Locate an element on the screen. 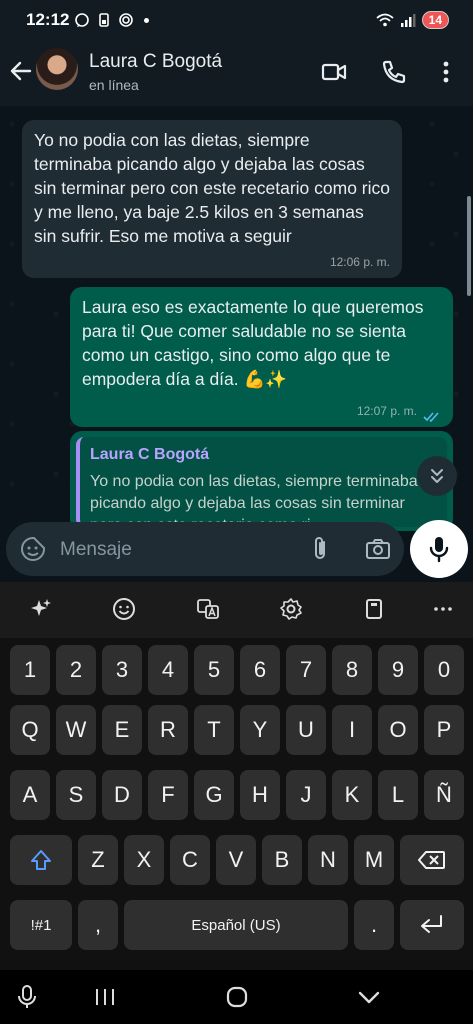 This screenshot has height=1024, width=473. wifi-icon is located at coordinates (385, 20).